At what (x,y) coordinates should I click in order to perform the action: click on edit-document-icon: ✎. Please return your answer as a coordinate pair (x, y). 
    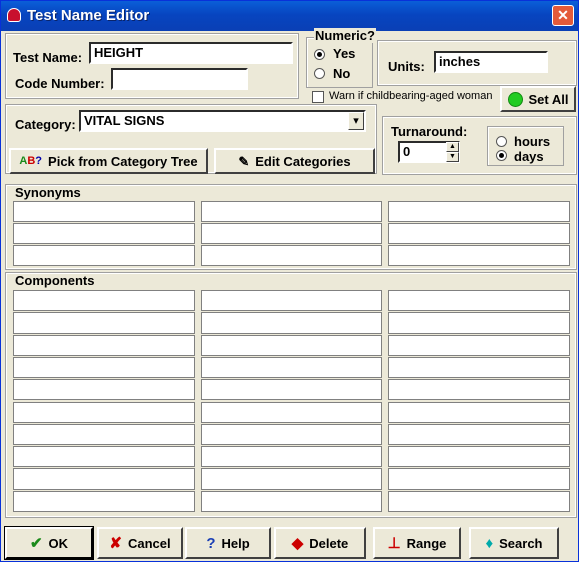
    Looking at the image, I should click on (244, 161).